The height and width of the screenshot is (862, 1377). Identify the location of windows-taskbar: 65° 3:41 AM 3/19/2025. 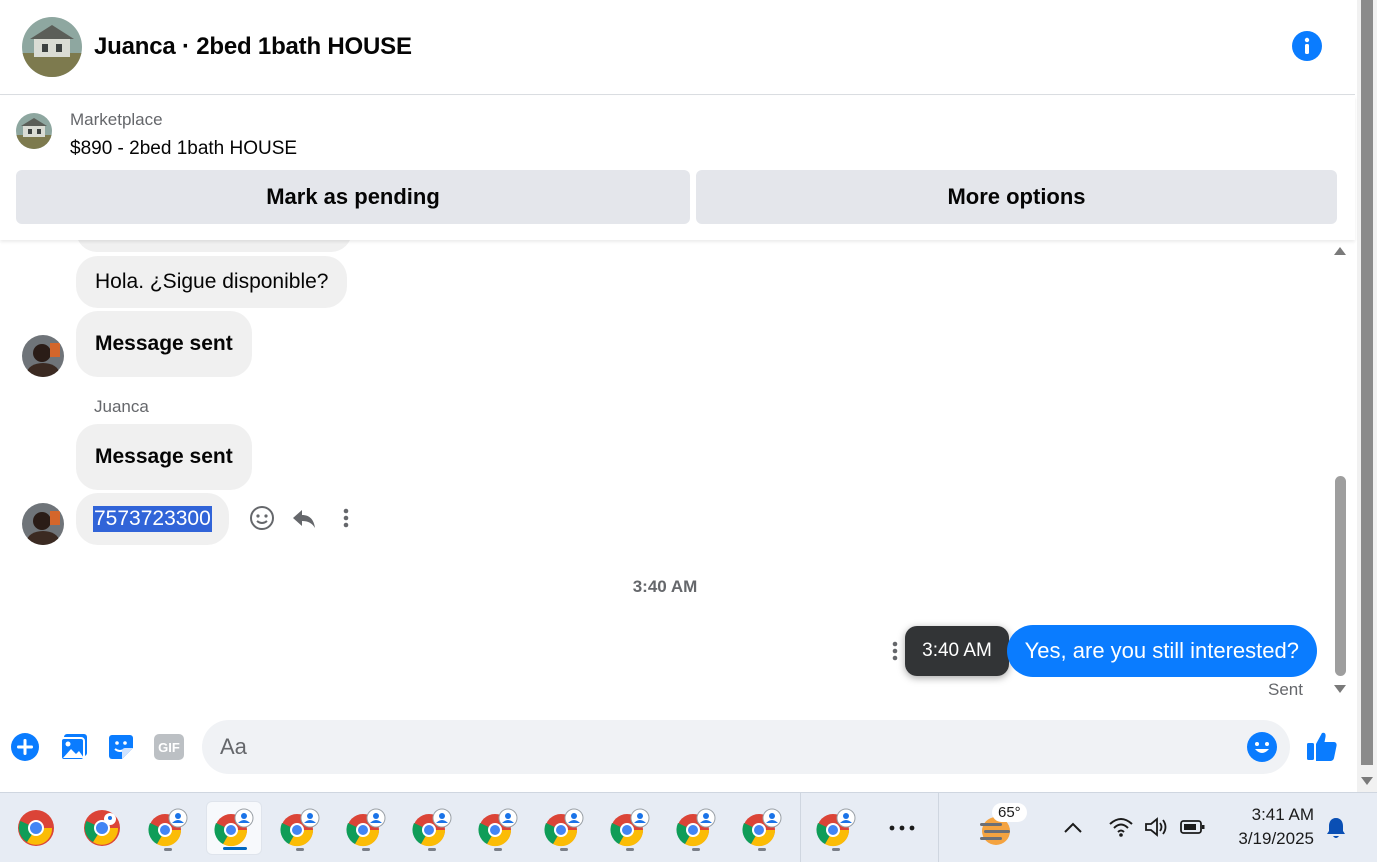
(688, 827).